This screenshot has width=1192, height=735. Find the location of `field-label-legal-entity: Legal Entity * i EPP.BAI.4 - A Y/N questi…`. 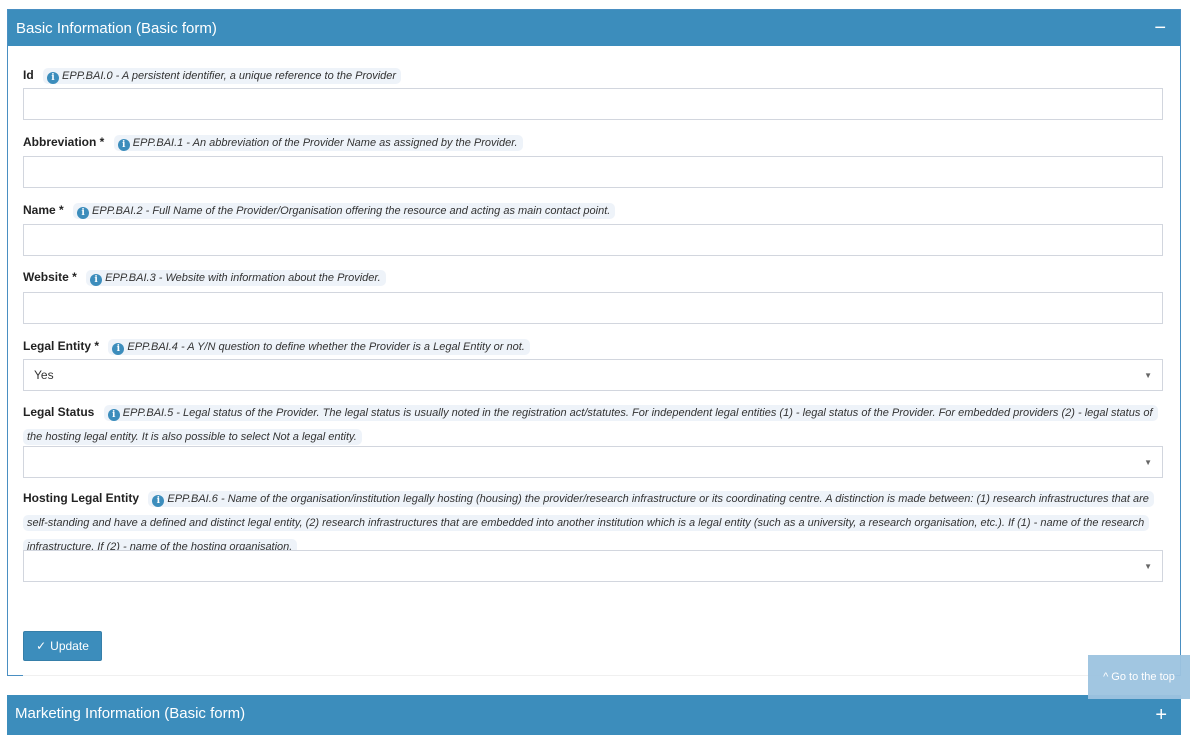

field-label-legal-entity: Legal Entity * i EPP.BAI.4 - A Y/N questi… is located at coordinates (593, 347).